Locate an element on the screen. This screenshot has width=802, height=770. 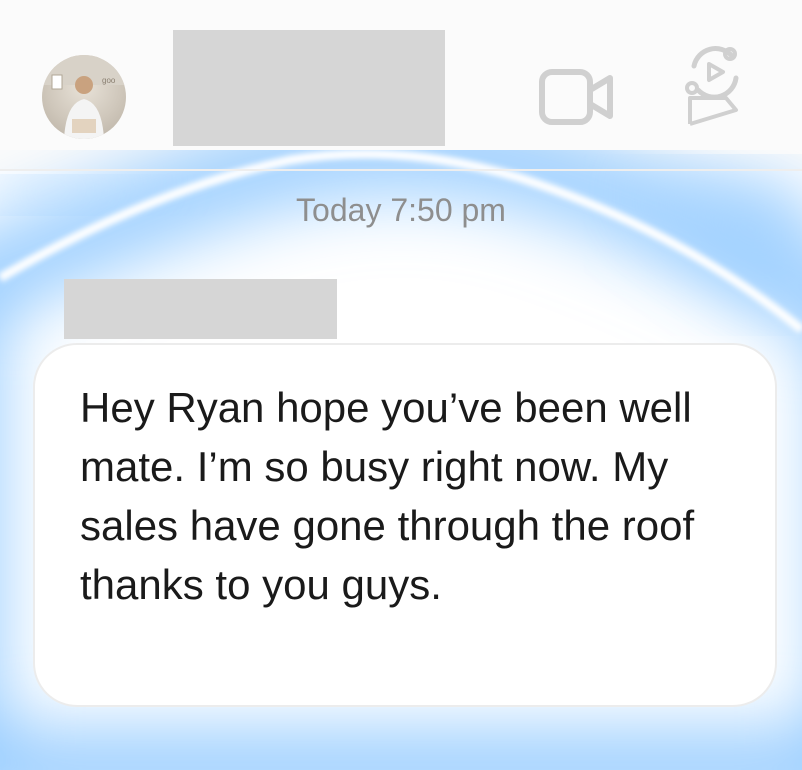
svg-text: goo is located at coordinates (109, 80).